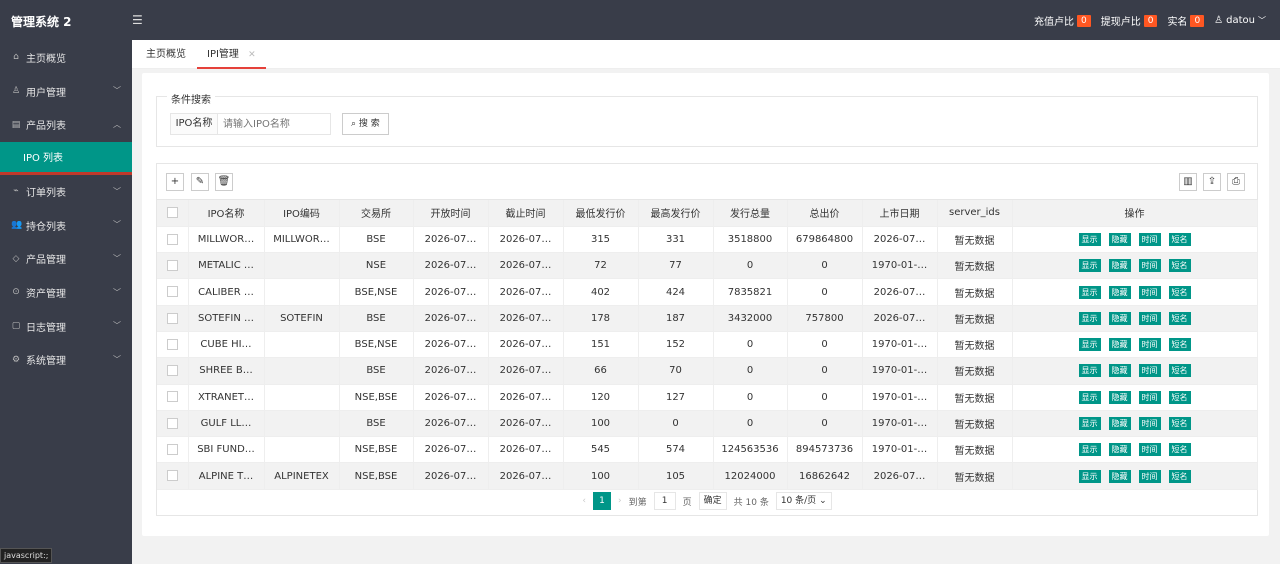 This screenshot has width=1280, height=564. I want to click on realname-link: 实名 0, so click(1186, 20).